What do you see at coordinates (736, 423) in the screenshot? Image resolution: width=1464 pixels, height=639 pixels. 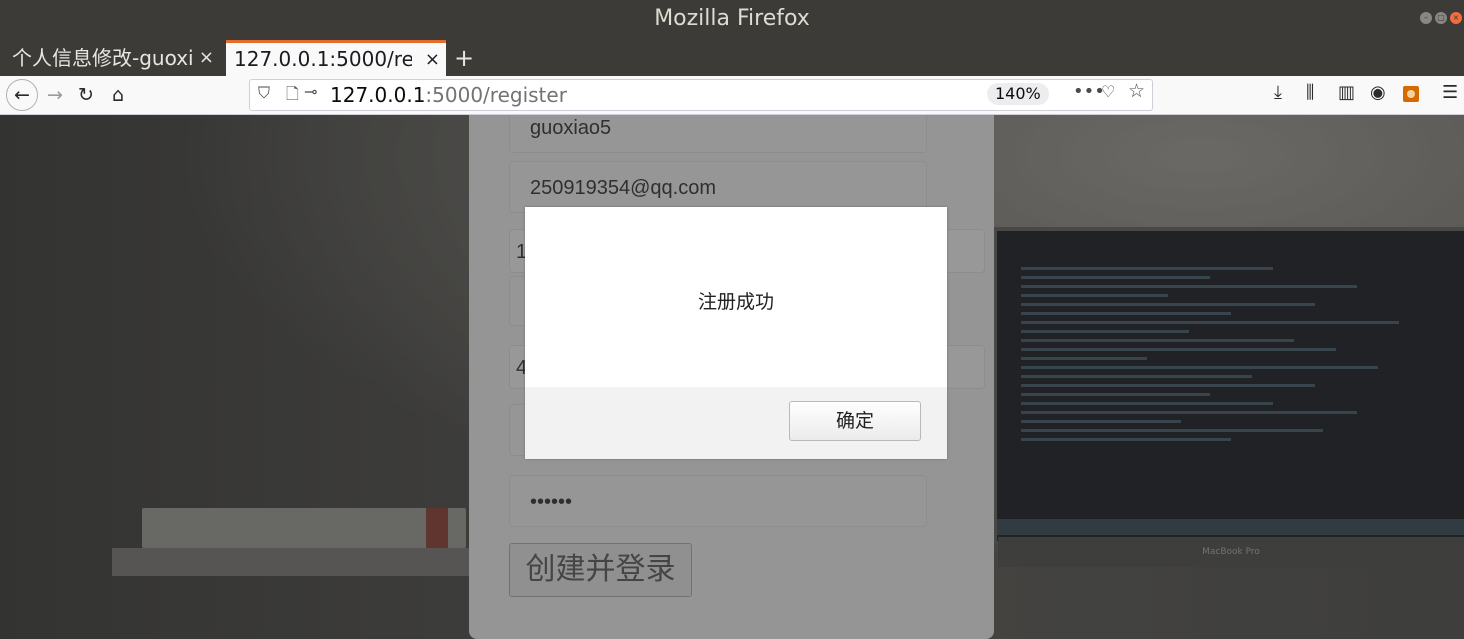 I see `dialog-footer: 确定` at bounding box center [736, 423].